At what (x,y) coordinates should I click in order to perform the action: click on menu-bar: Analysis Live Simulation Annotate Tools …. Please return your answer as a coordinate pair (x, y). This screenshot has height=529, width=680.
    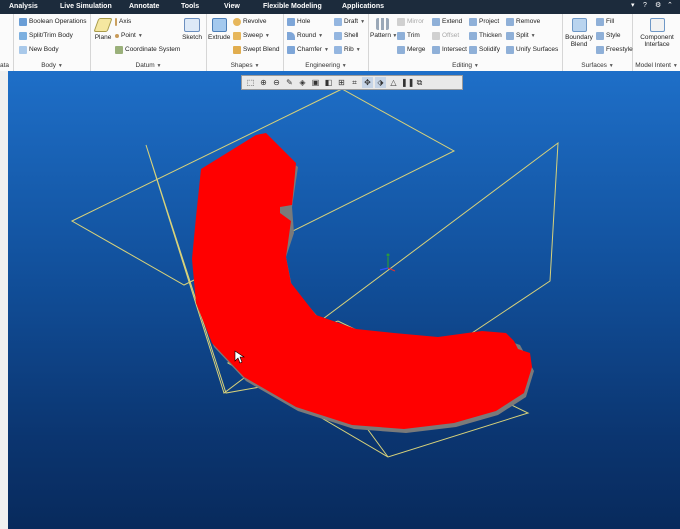
    Looking at the image, I should click on (340, 7).